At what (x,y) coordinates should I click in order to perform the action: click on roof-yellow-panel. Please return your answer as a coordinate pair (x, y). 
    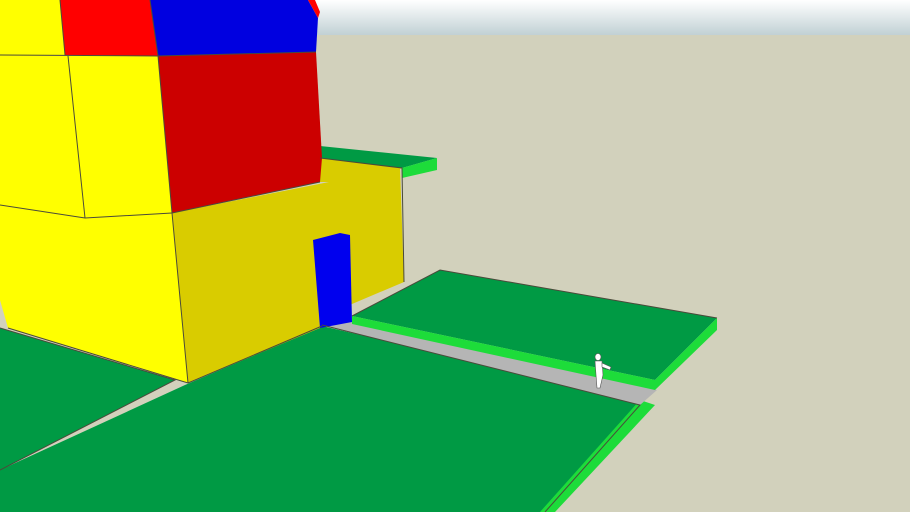
    Looking at the image, I should click on (32, 27).